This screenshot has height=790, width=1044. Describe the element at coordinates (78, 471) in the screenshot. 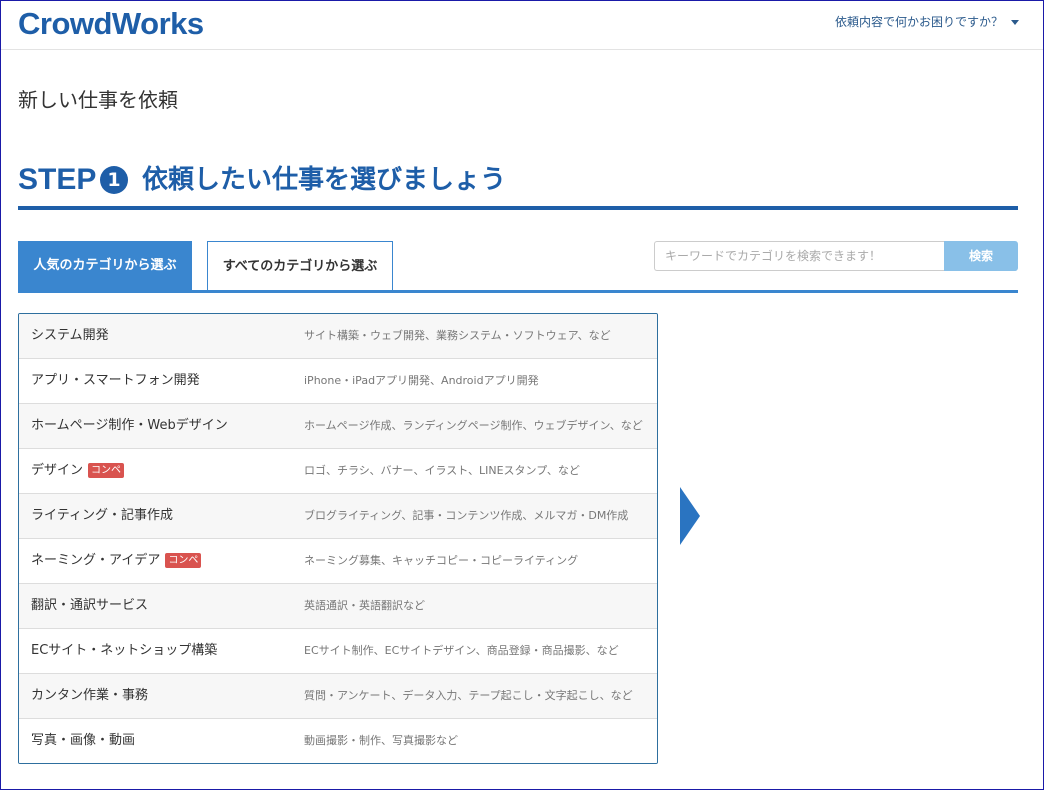

I see `category-name: デザイン コンペ` at that location.